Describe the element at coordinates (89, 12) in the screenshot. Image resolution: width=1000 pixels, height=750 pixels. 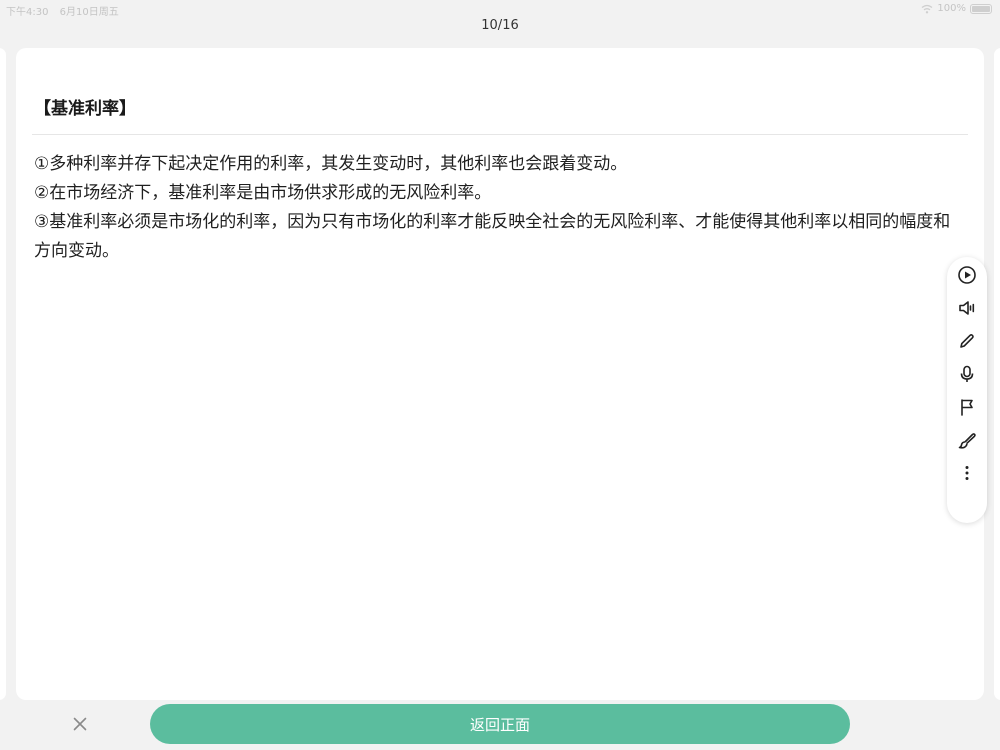
I see `status-date: 6月10日周五` at that location.